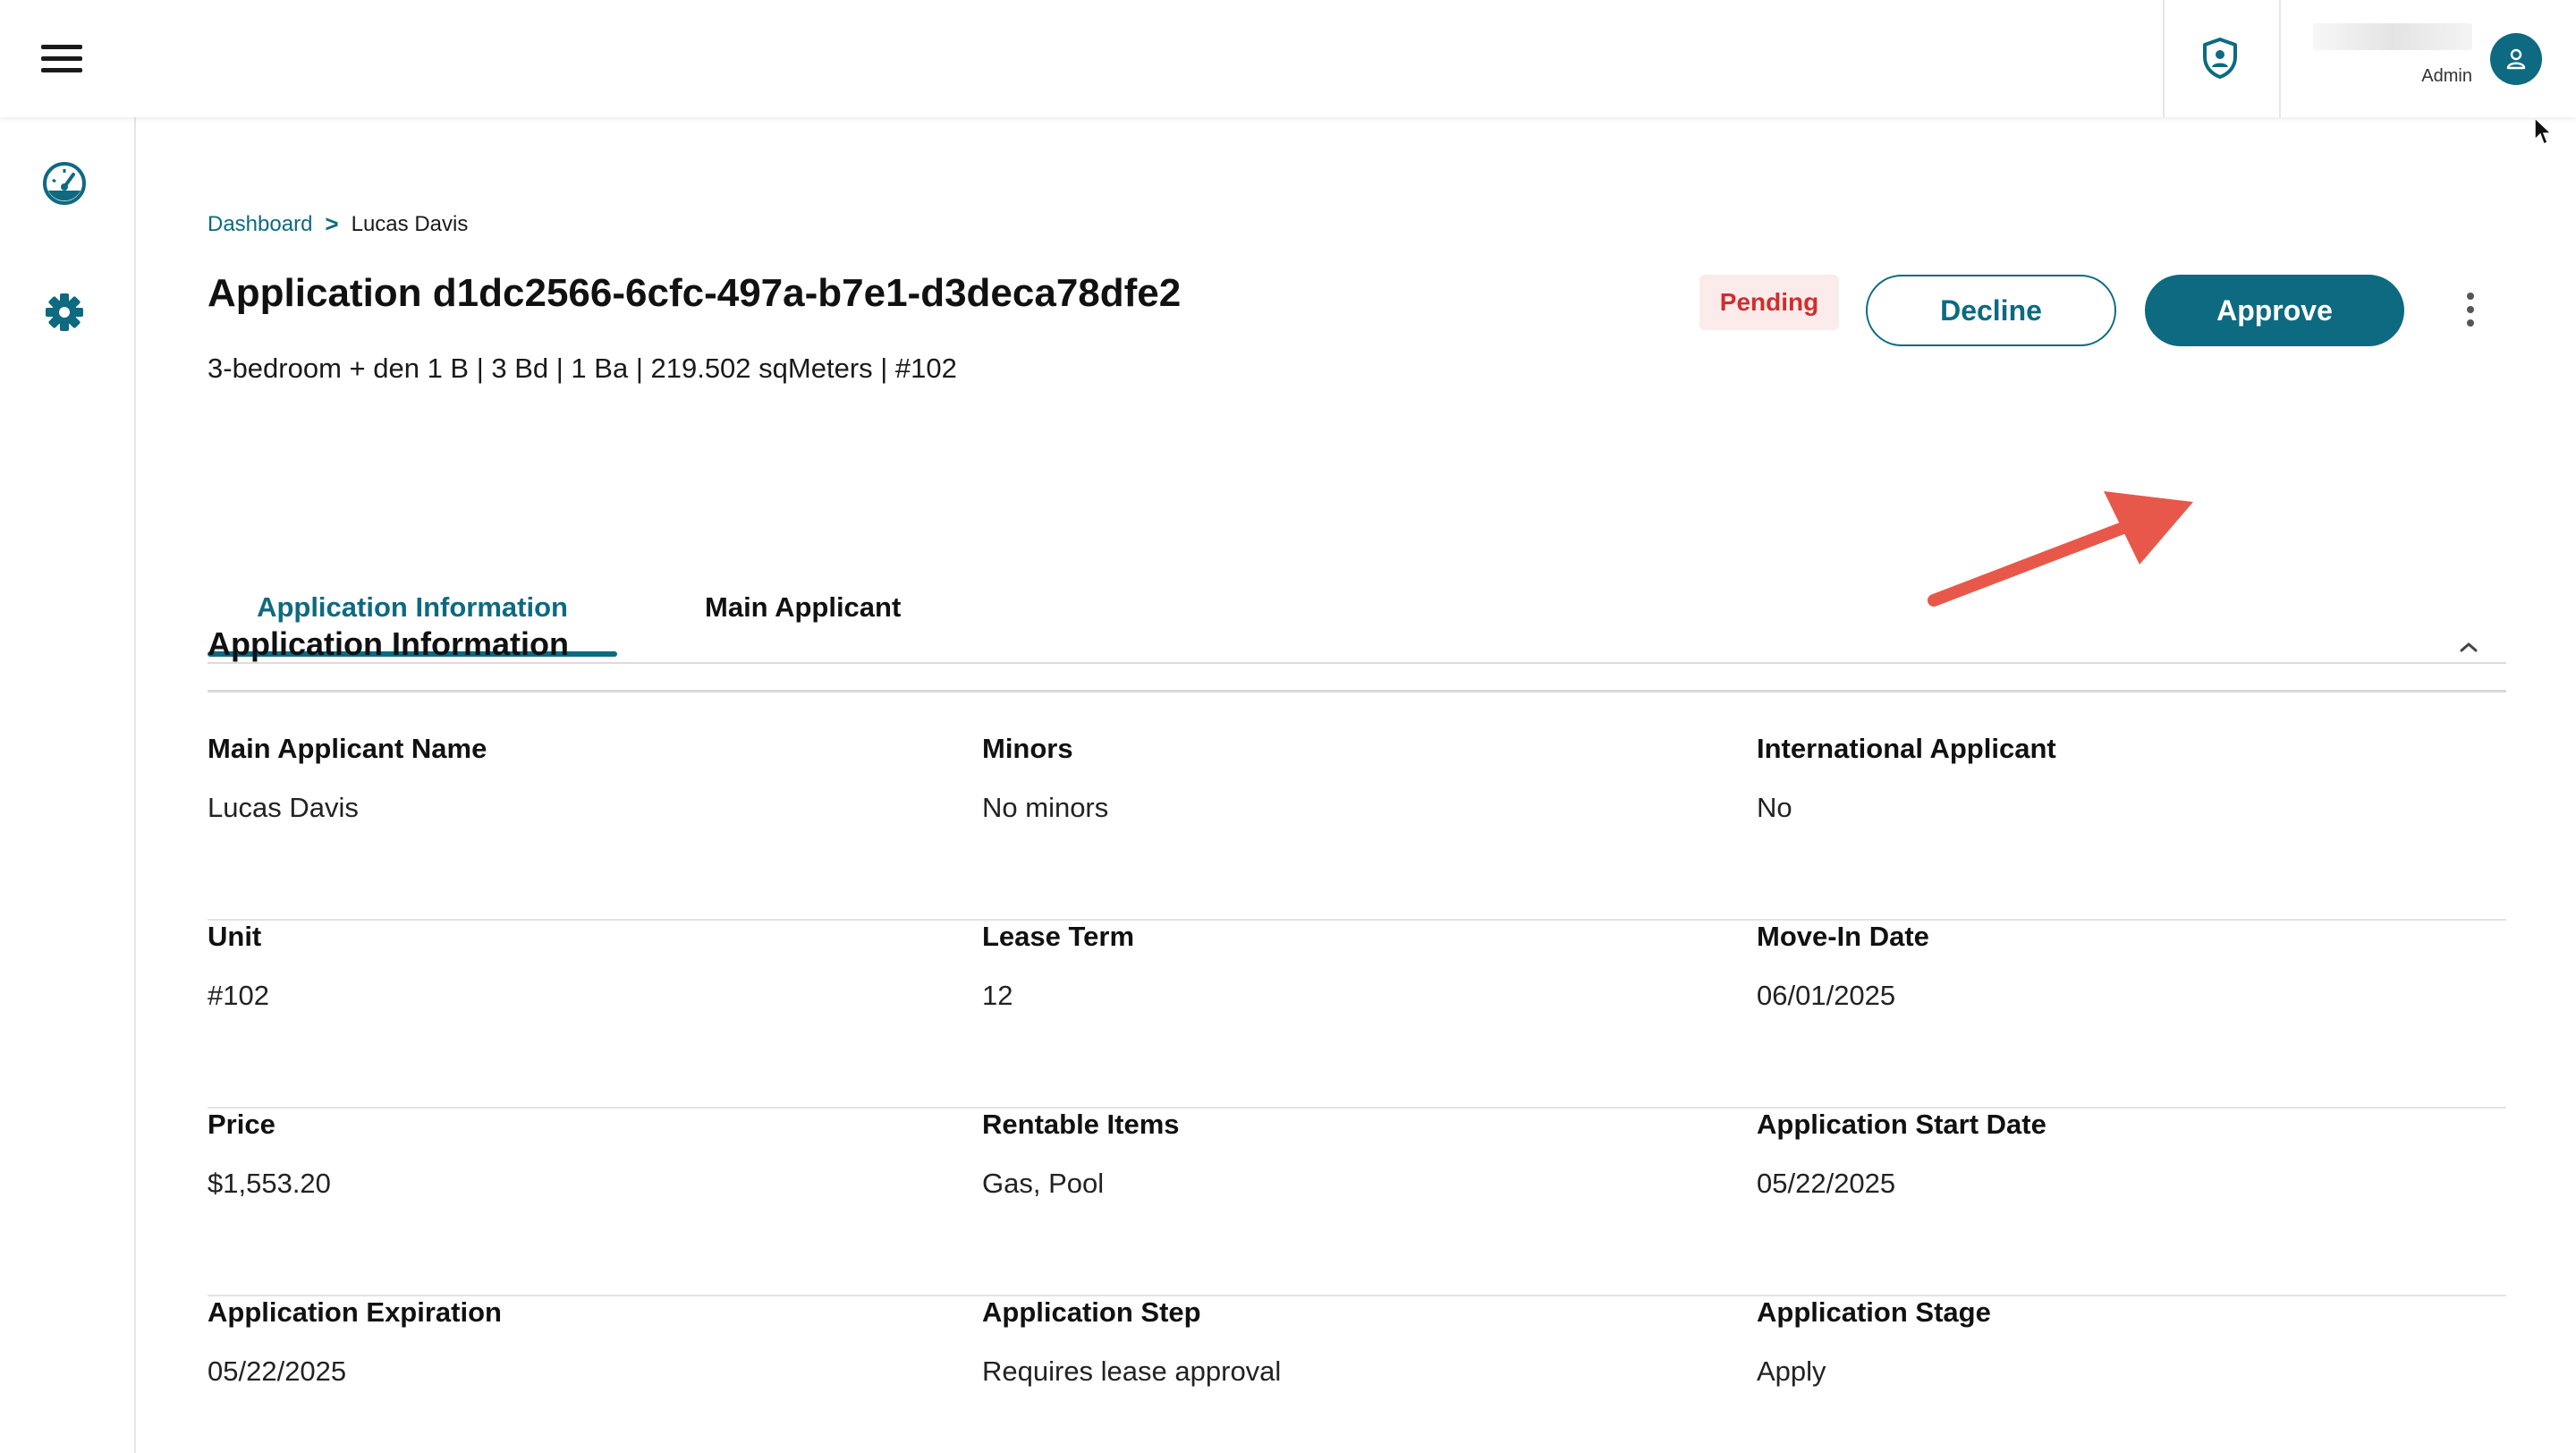  I want to click on user-info: Admin, so click(2391, 57).